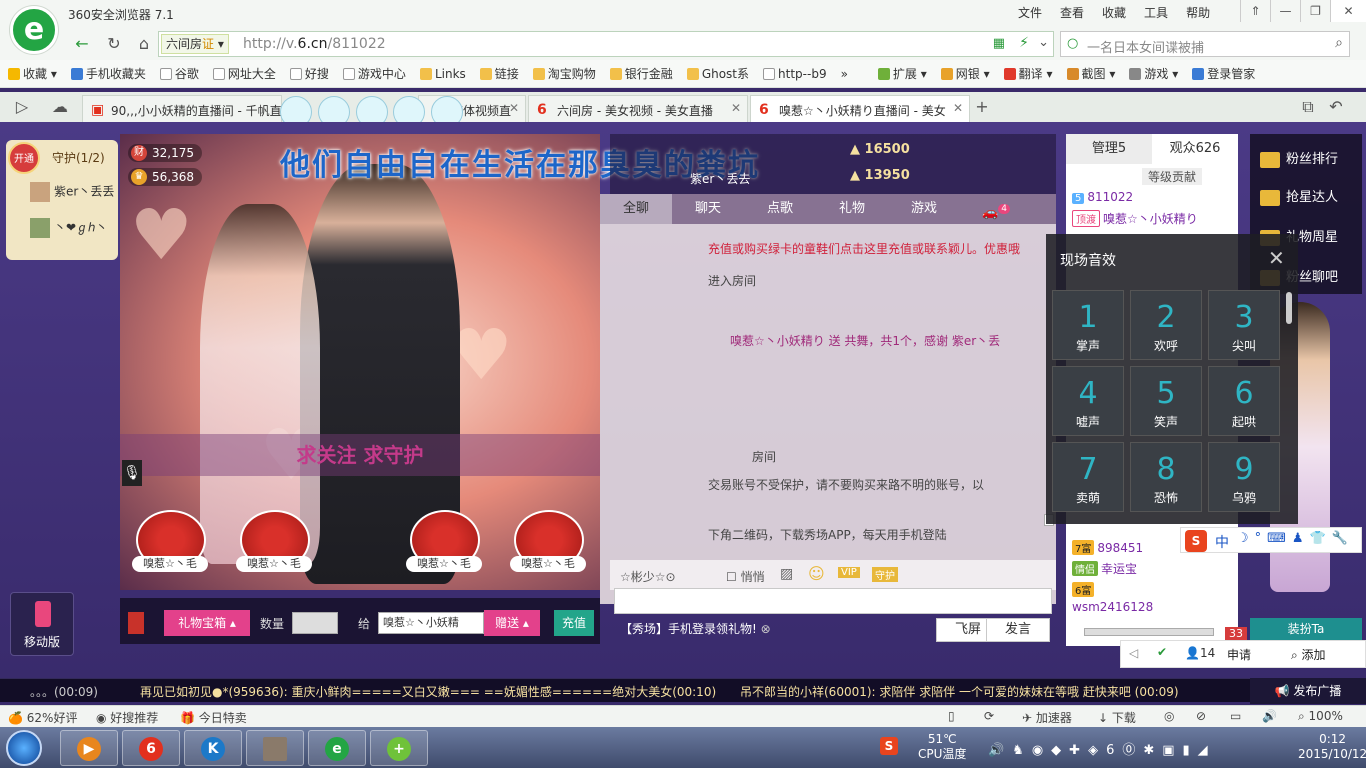 The height and width of the screenshot is (768, 1366). Describe the element at coordinates (636, 209) in the screenshot. I see `tab-all: 全聊` at that location.